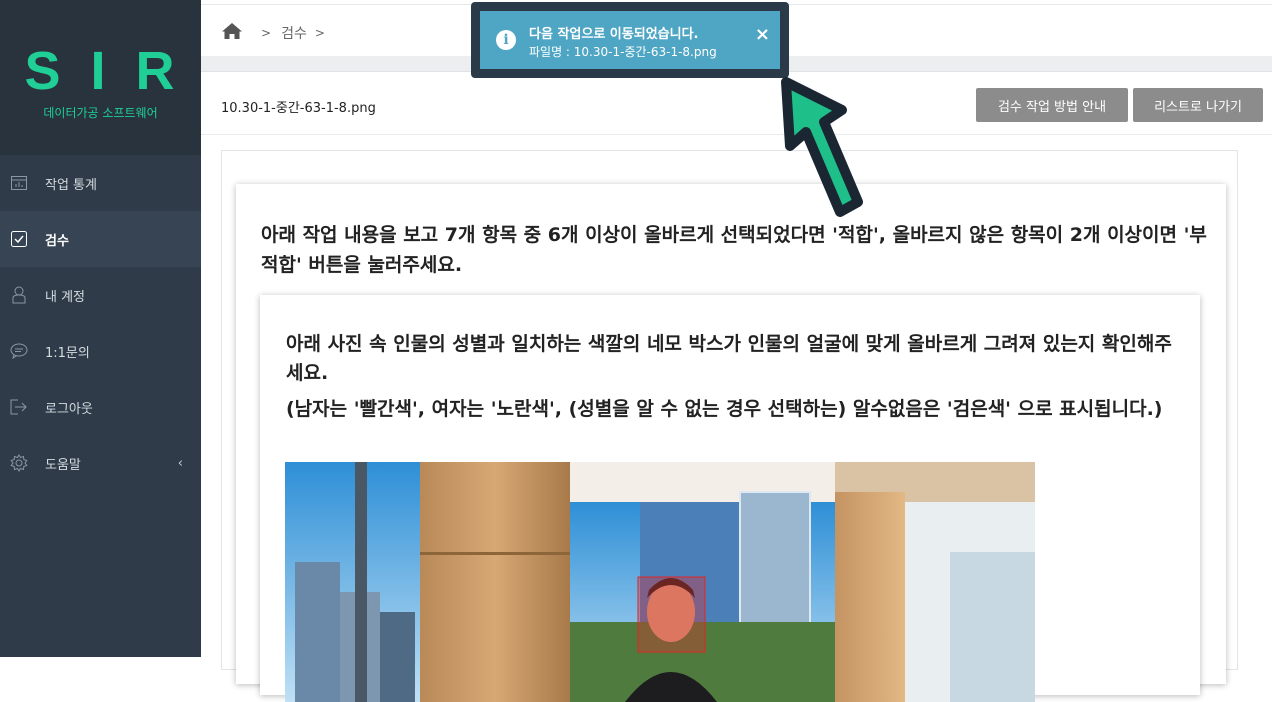  Describe the element at coordinates (19, 295) in the screenshot. I see `user-icon` at that location.